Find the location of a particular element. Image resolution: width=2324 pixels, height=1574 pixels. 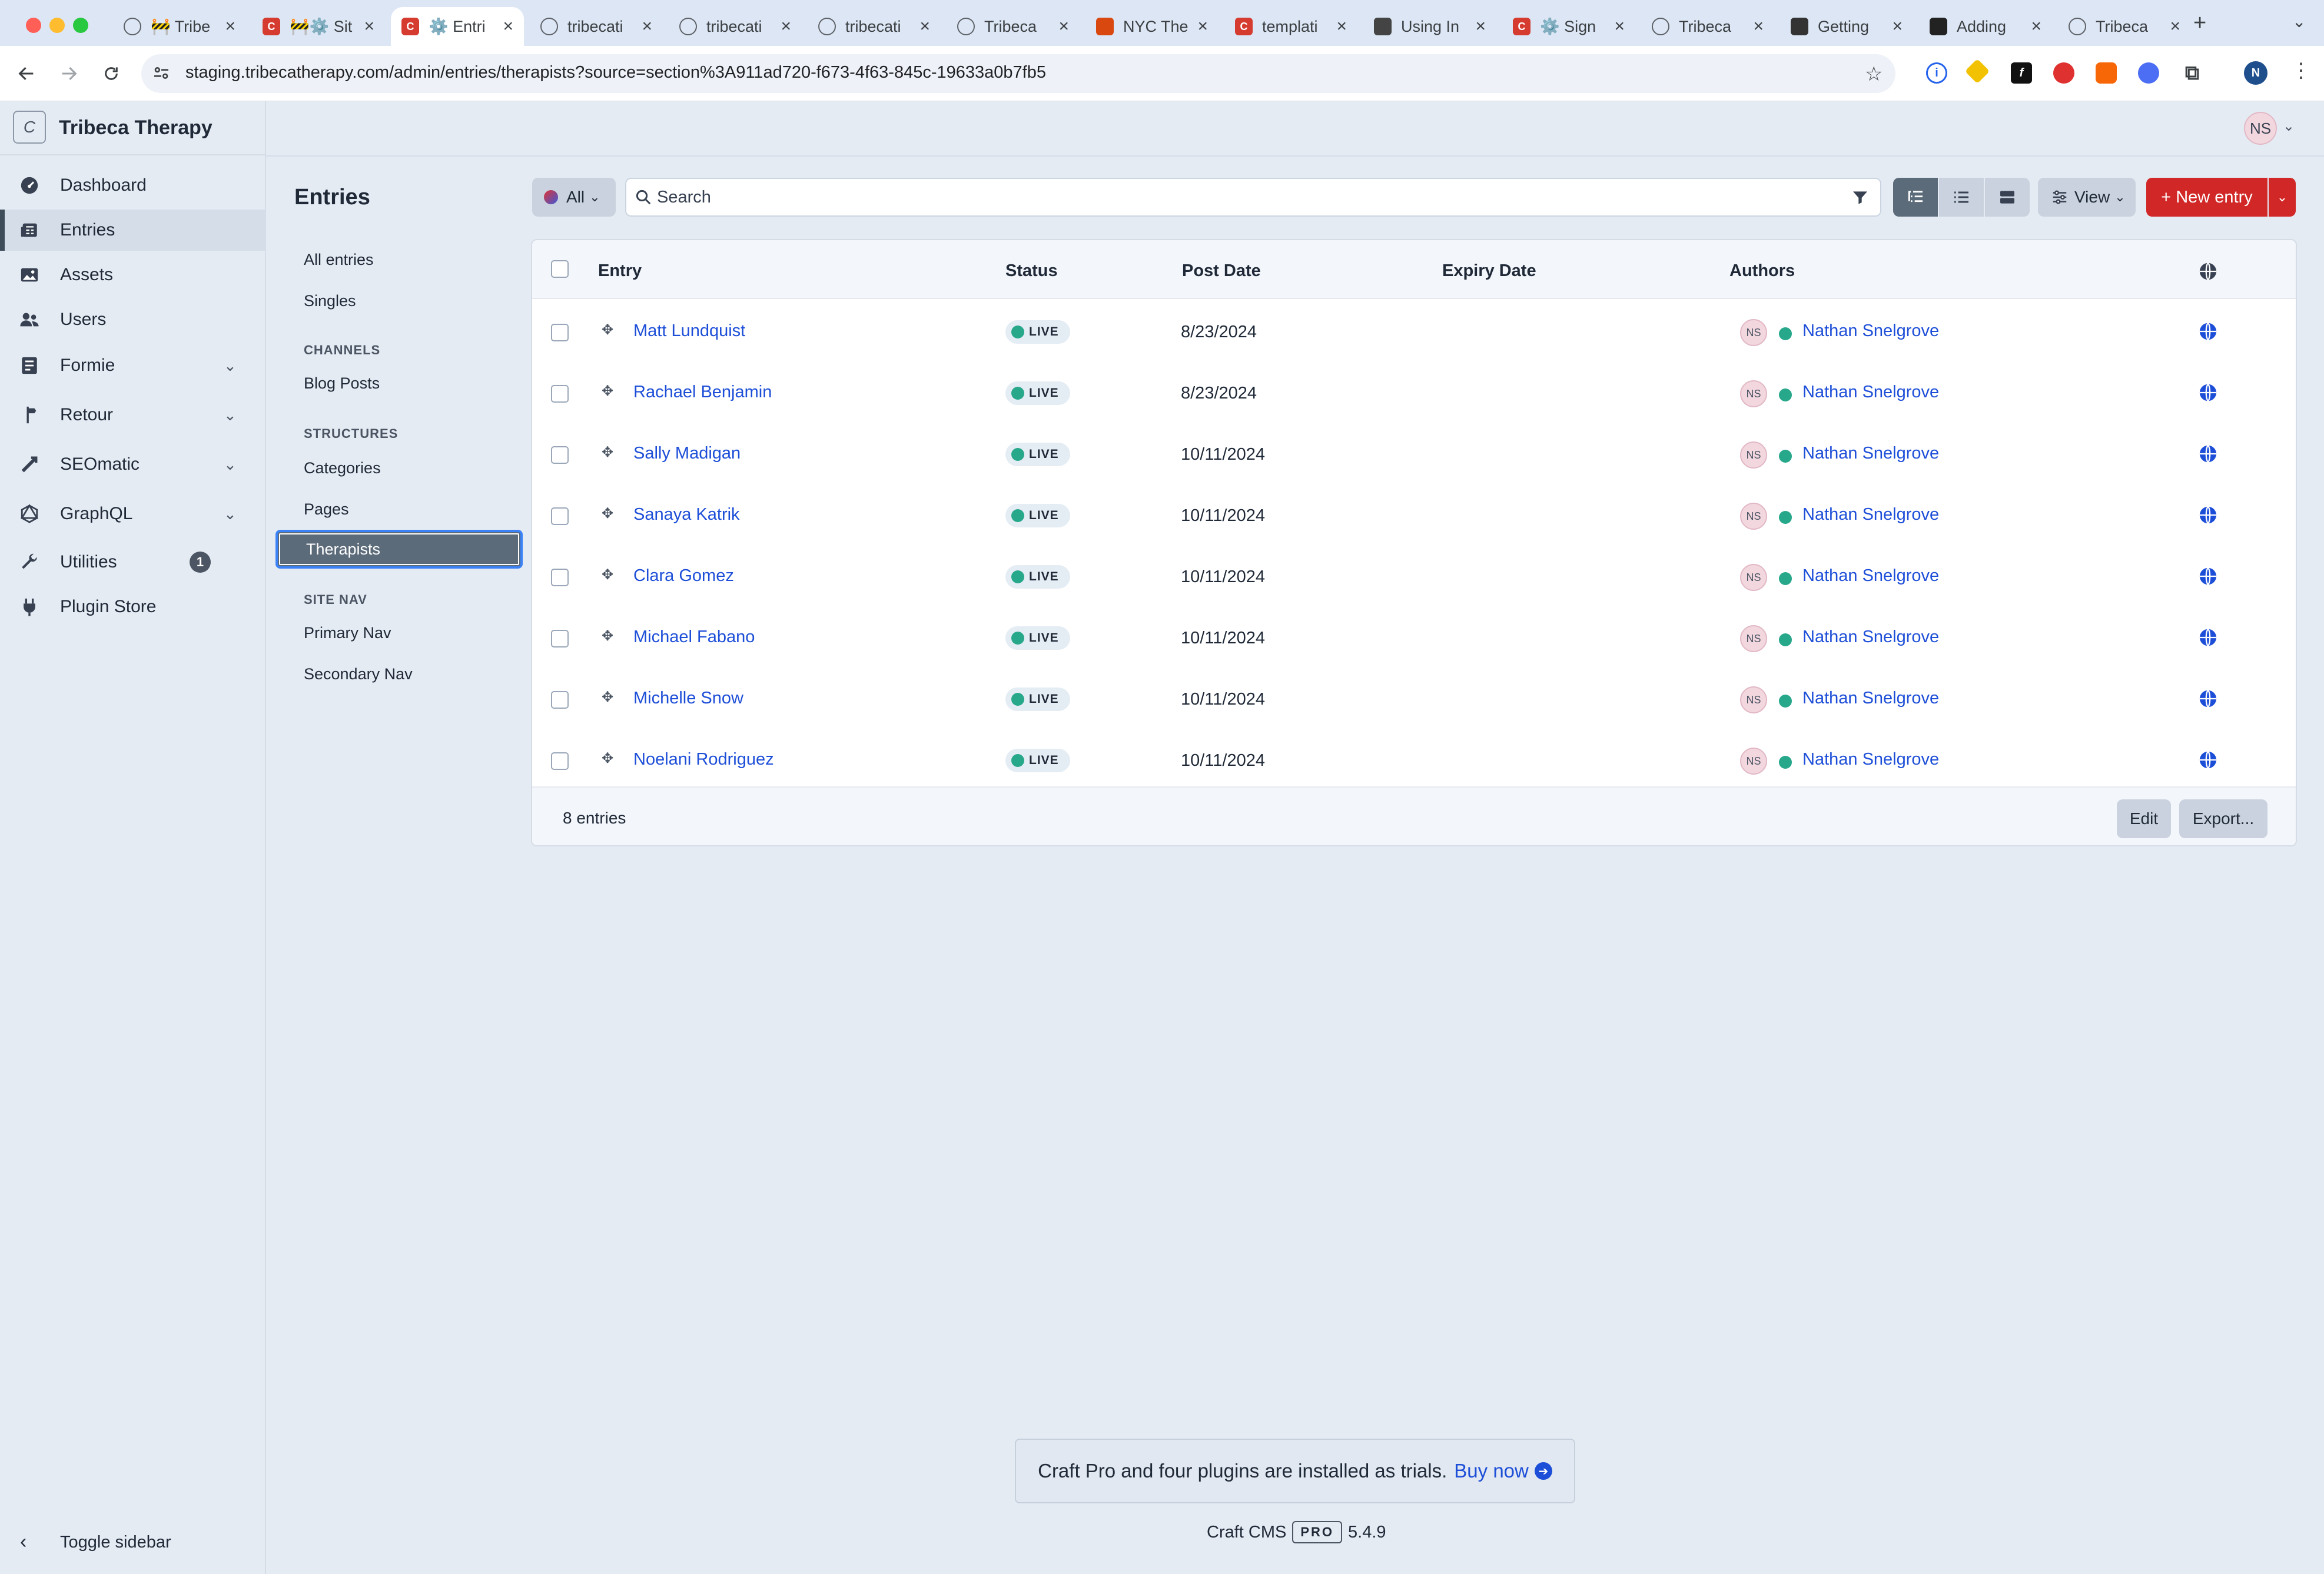

entry-title-link: Michael Fabano is located at coordinates (694, 637).